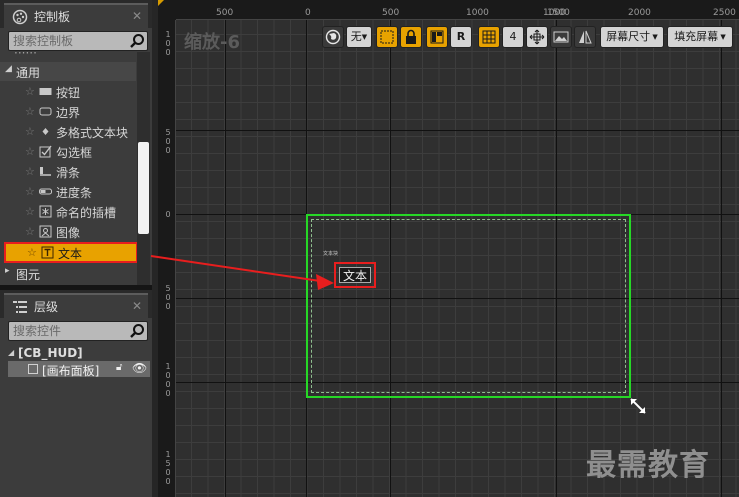  I want to click on hierarchy-title: 层级, so click(46, 307).